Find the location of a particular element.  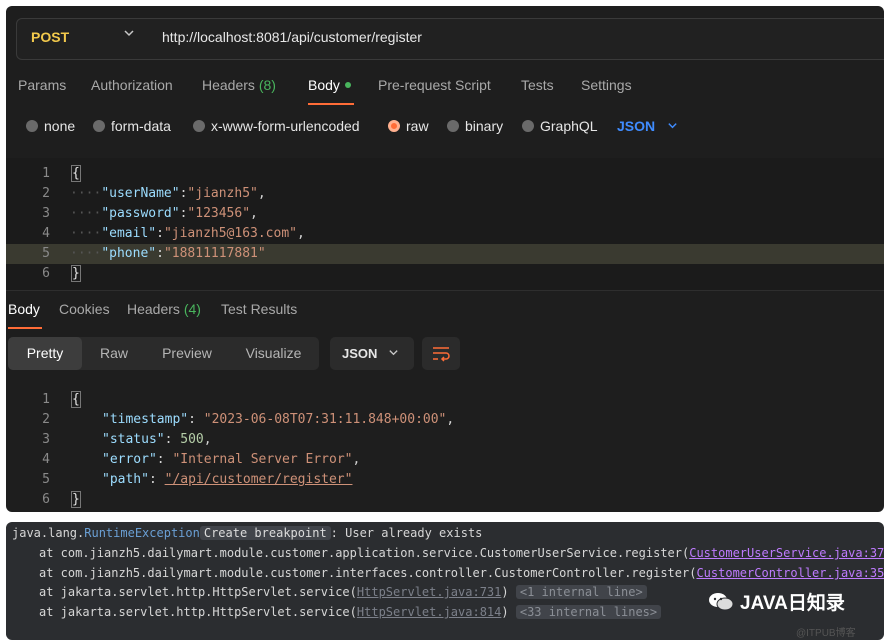

code-line: 4 ····"email":"jianzh5@163.com", is located at coordinates (445, 234).